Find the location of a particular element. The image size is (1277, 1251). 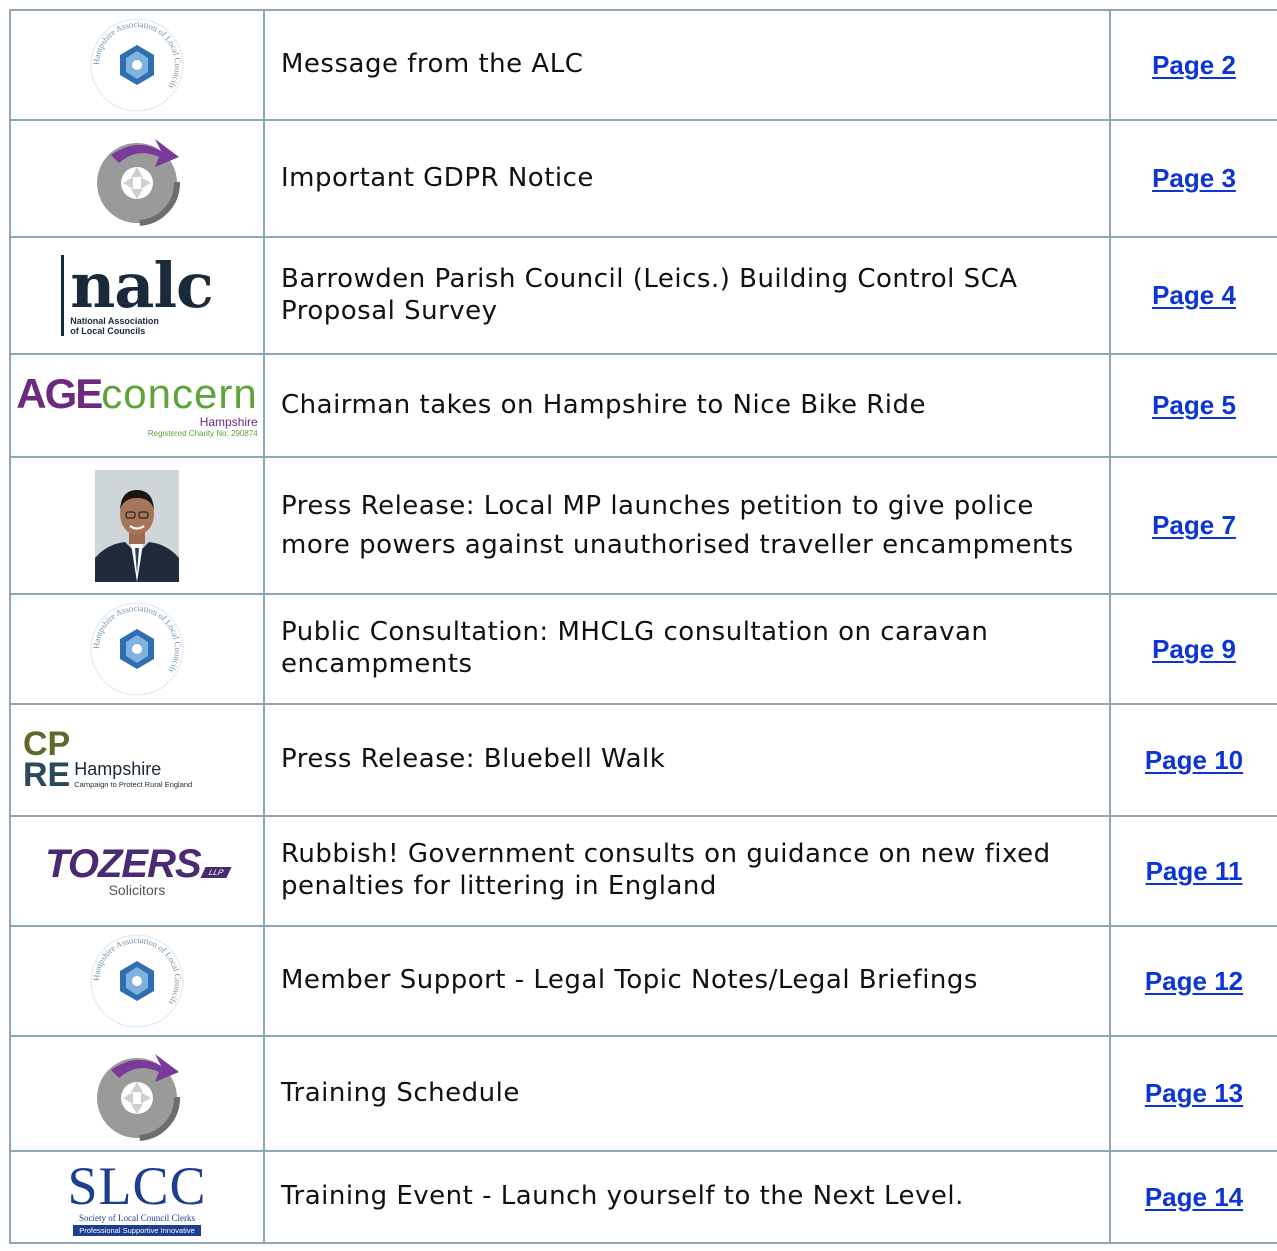

age-concern-wordmark: AGECONCERN is located at coordinates (137, 393).